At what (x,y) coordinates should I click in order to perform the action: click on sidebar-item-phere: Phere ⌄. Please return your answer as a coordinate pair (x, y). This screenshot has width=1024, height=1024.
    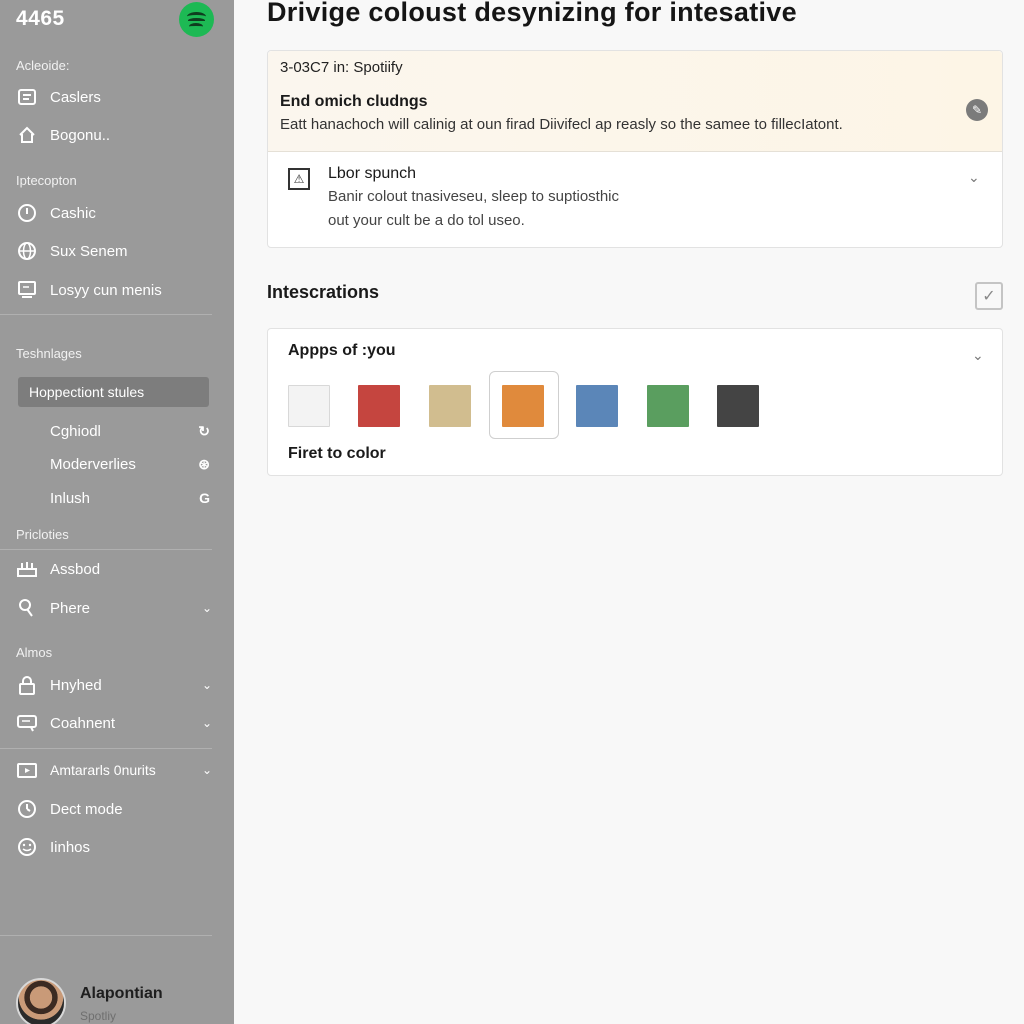
    Looking at the image, I should click on (115, 608).